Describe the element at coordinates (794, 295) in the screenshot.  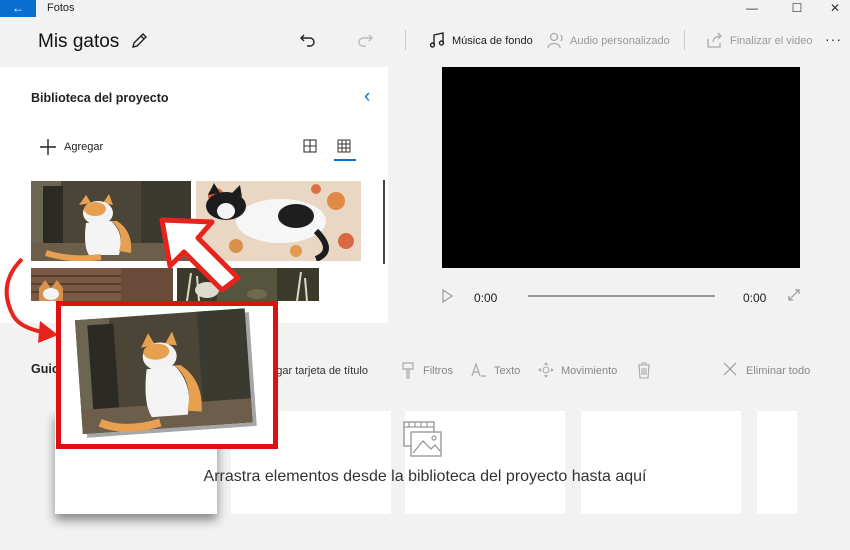
I see `expand-icon` at that location.